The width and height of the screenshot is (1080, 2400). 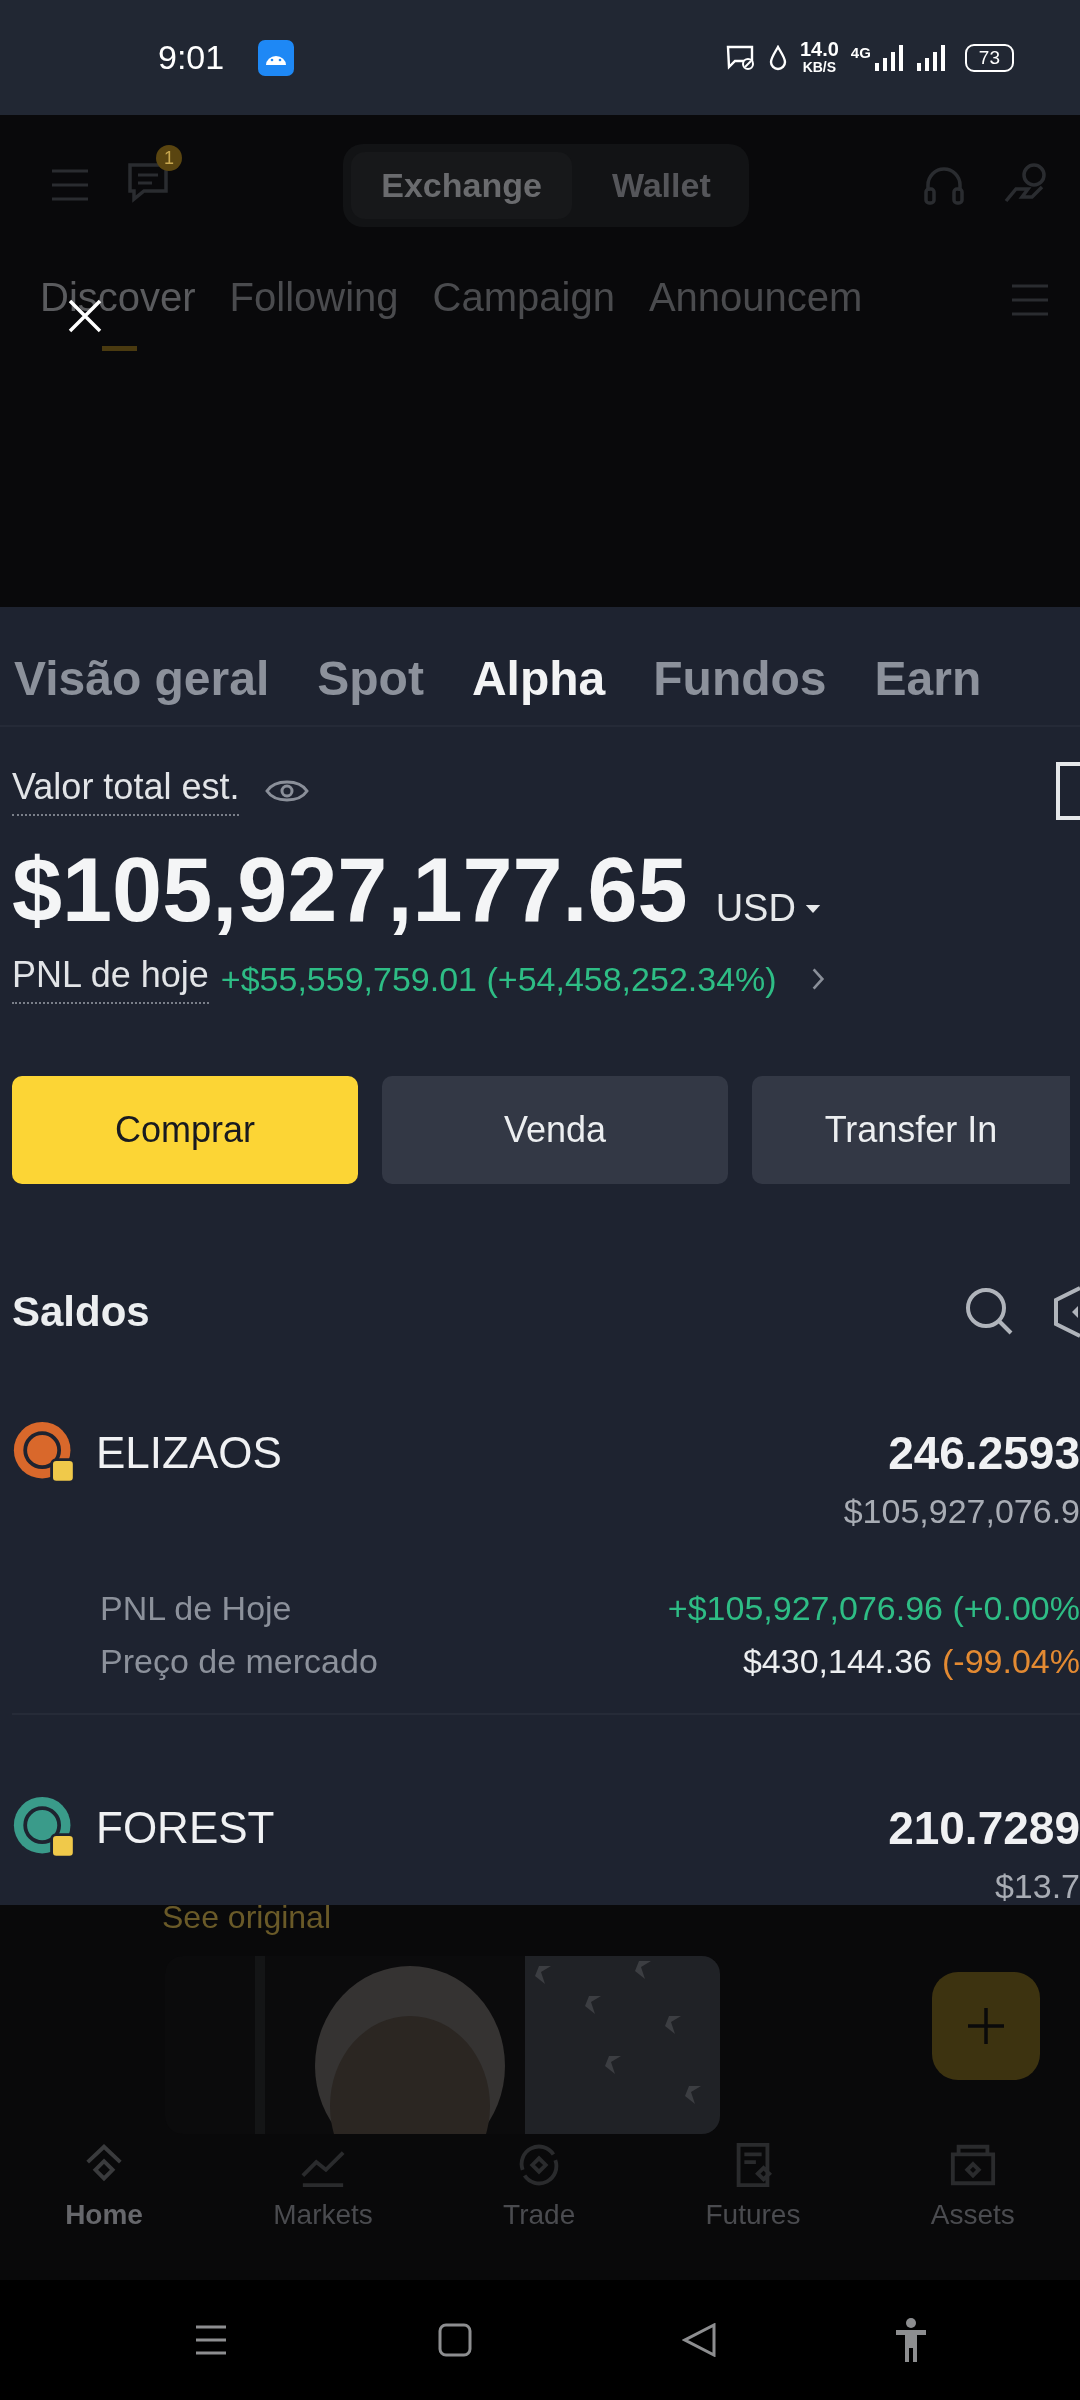 What do you see at coordinates (142, 678) in the screenshot?
I see `portfolio-tab: Visão geral` at bounding box center [142, 678].